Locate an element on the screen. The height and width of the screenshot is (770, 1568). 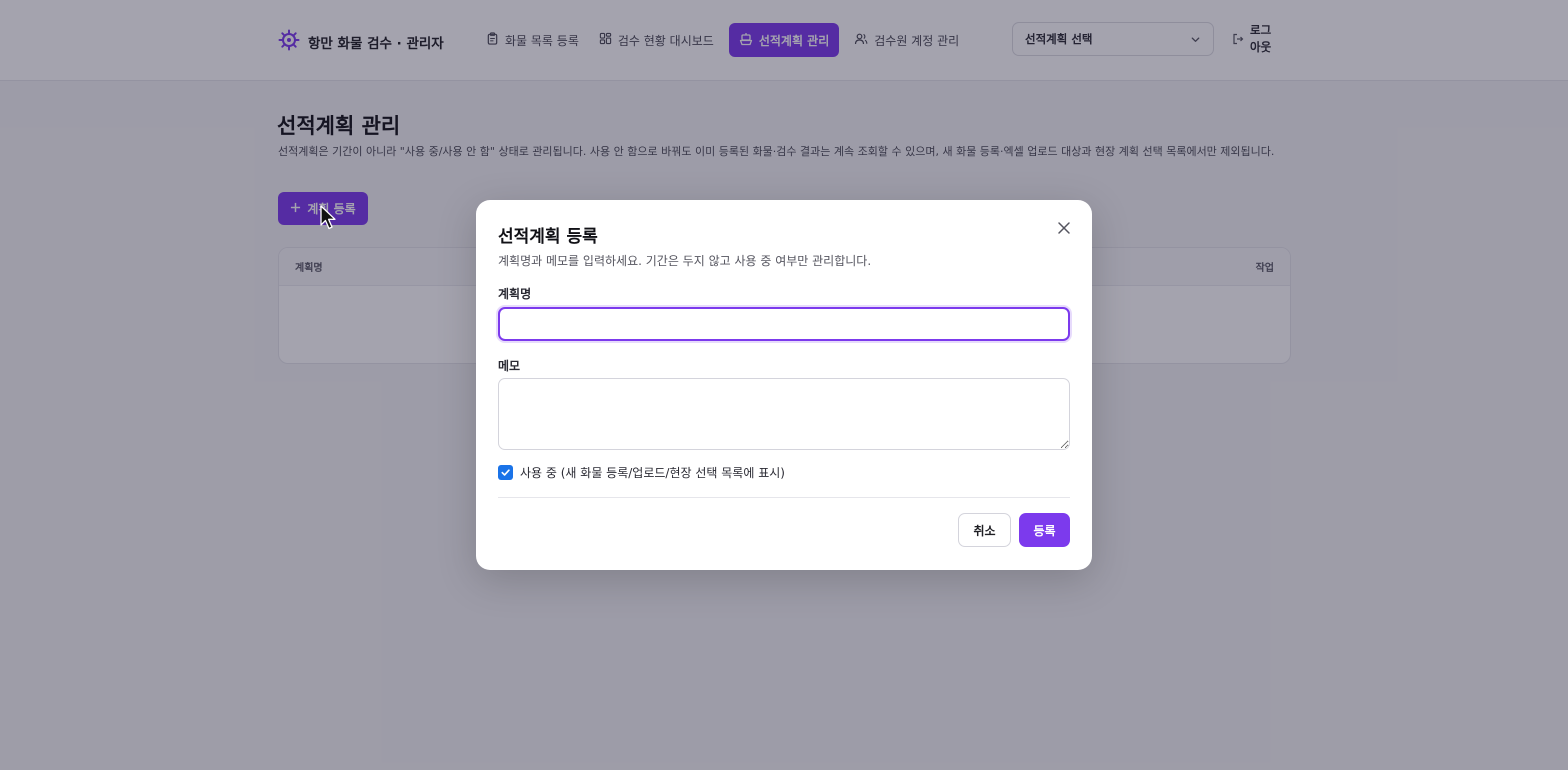
plan-name-input is located at coordinates (784, 324).